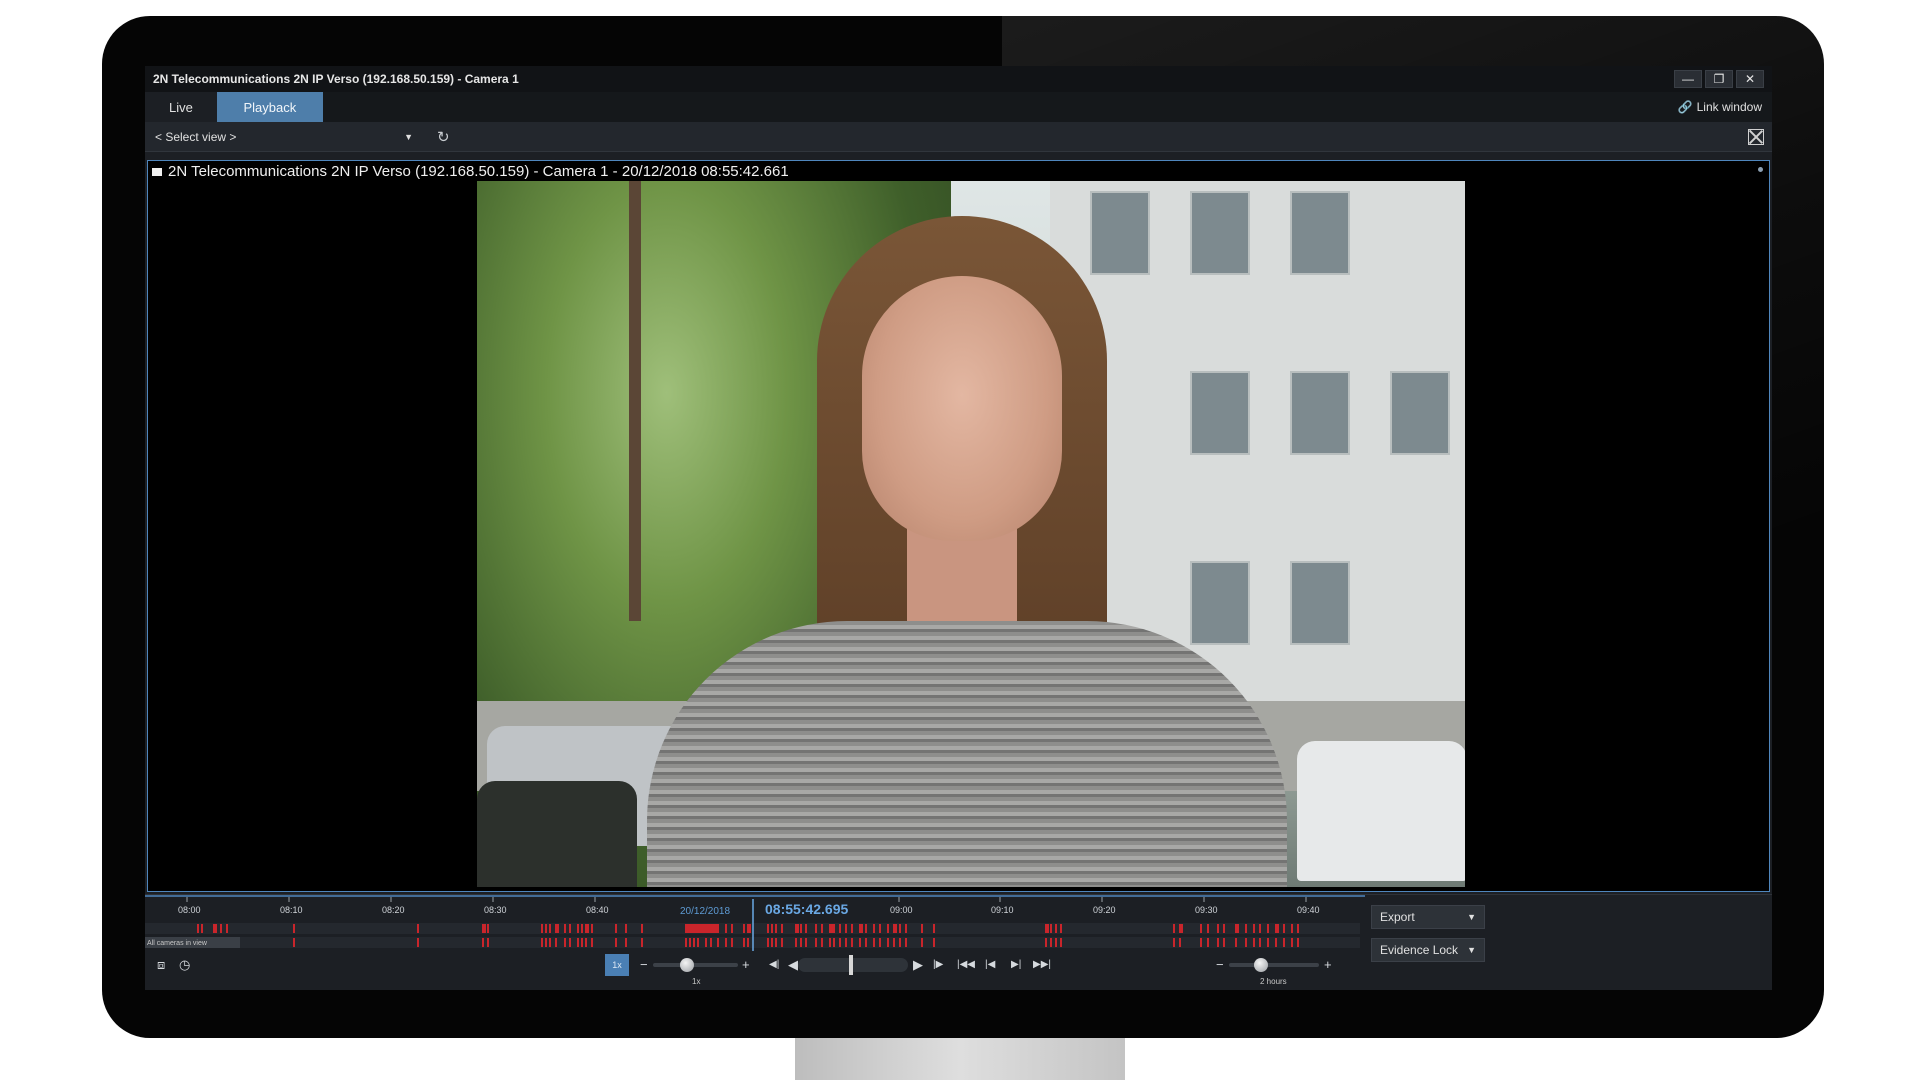 Image resolution: width=1920 pixels, height=1080 pixels. I want to click on speed-plus-icon: +, so click(746, 965).